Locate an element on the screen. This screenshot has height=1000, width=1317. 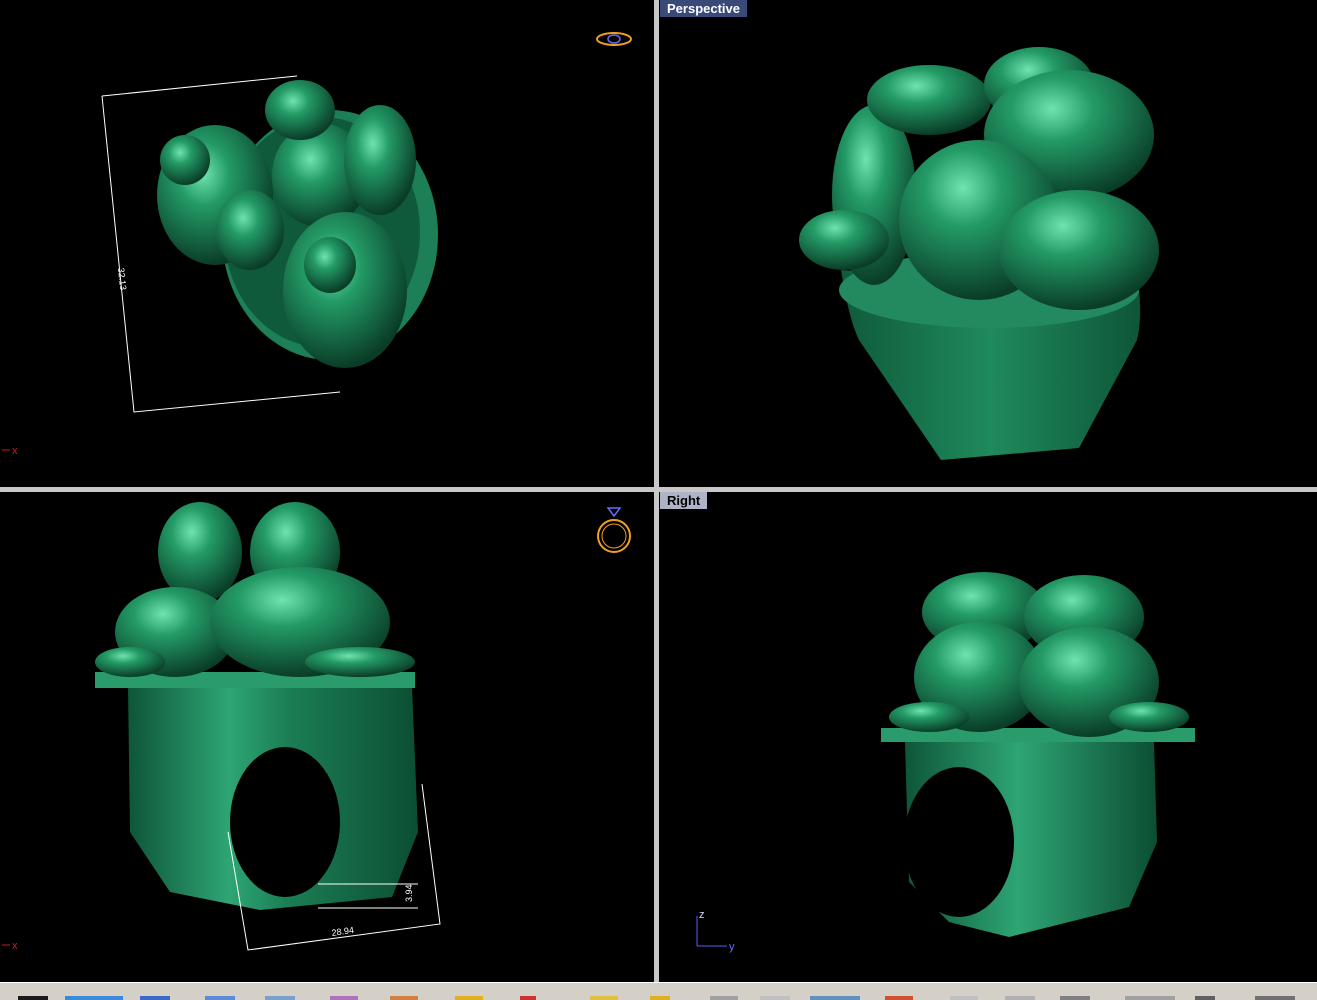
viewport-title-perspective: Perspective is located at coordinates (703, 8).